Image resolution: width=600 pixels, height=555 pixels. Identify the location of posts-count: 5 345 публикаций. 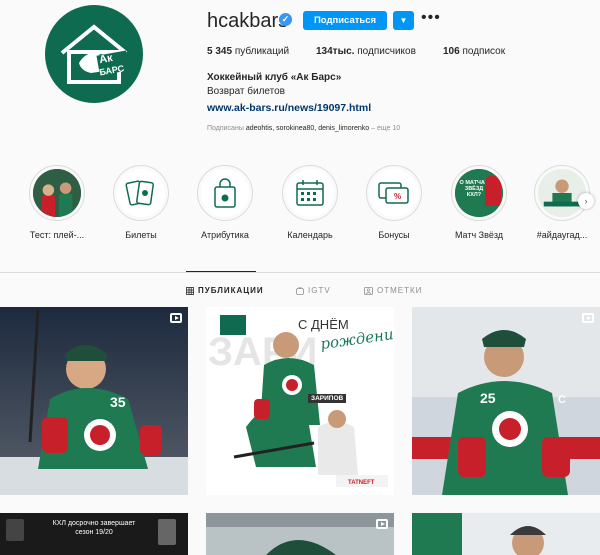
(248, 51).